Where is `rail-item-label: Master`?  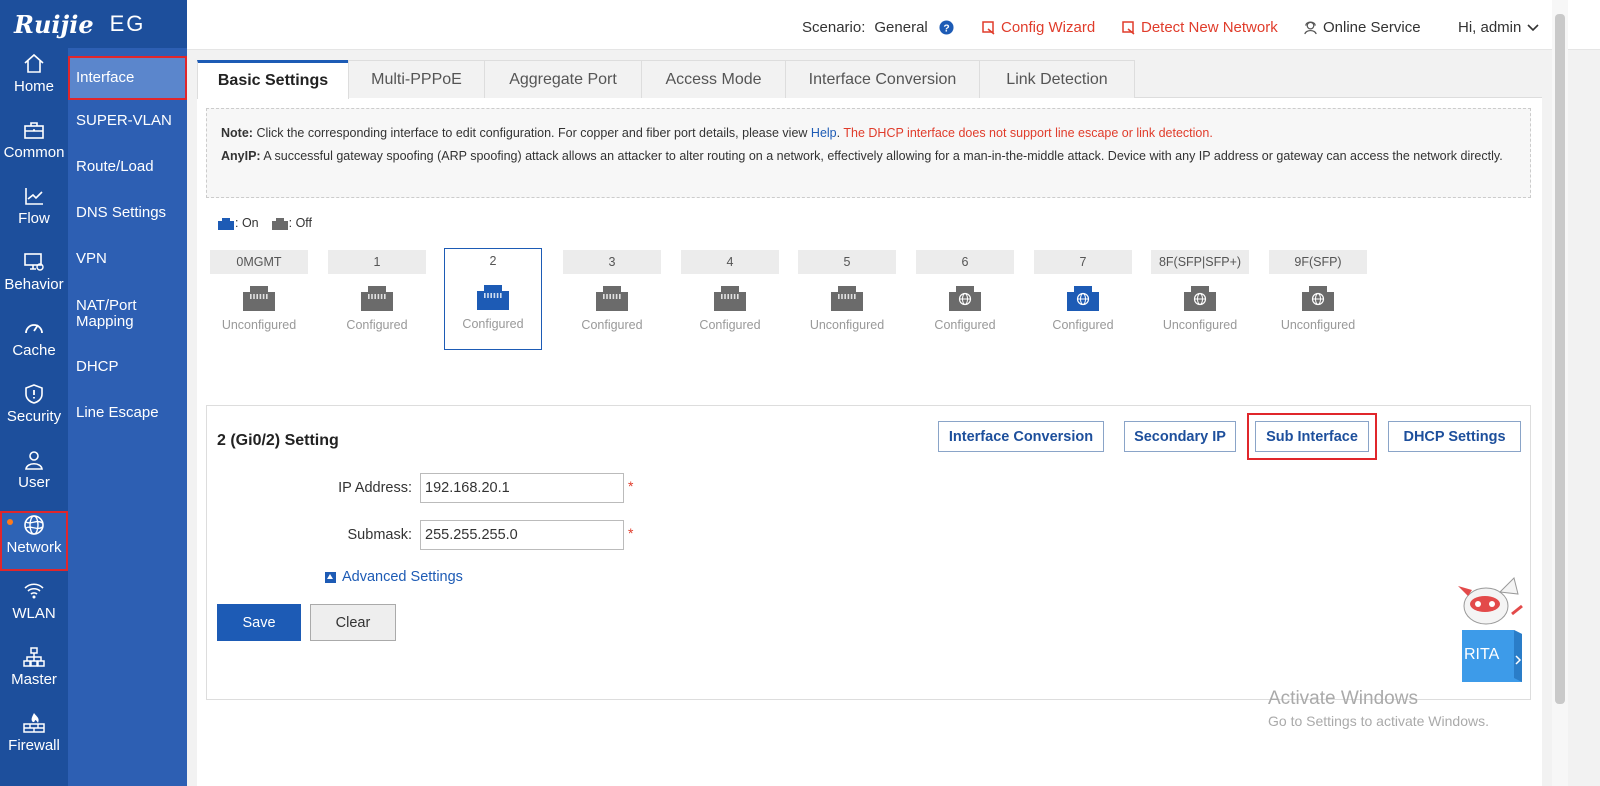
rail-item-label: Master is located at coordinates (34, 679).